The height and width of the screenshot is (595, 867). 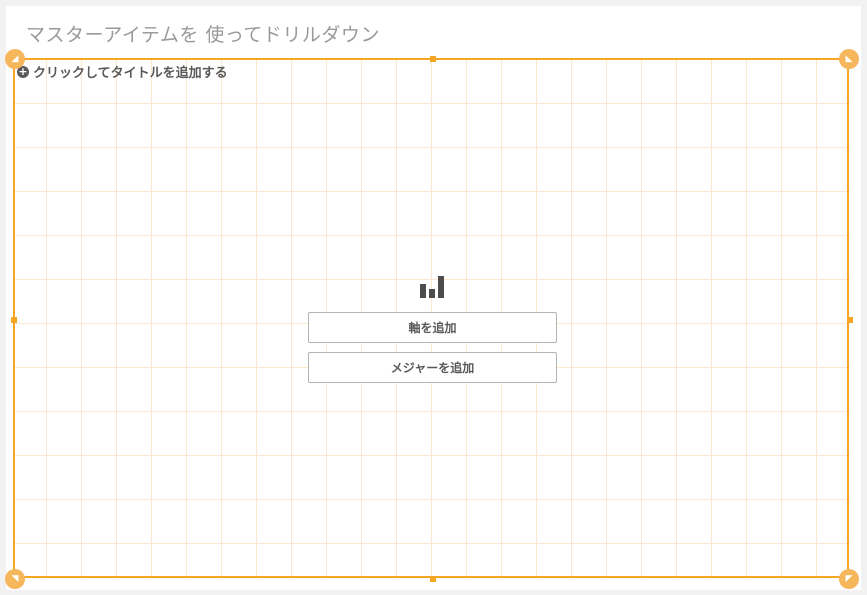 I want to click on resize-handle-right, so click(x=850, y=320).